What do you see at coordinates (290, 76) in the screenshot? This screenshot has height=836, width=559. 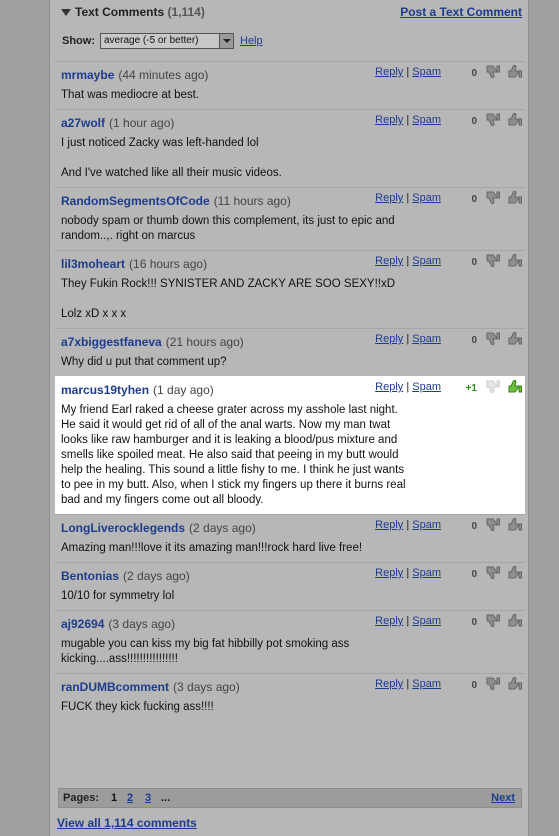 I see `comment-meta: mrmaybe (44 minutes ago)` at bounding box center [290, 76].